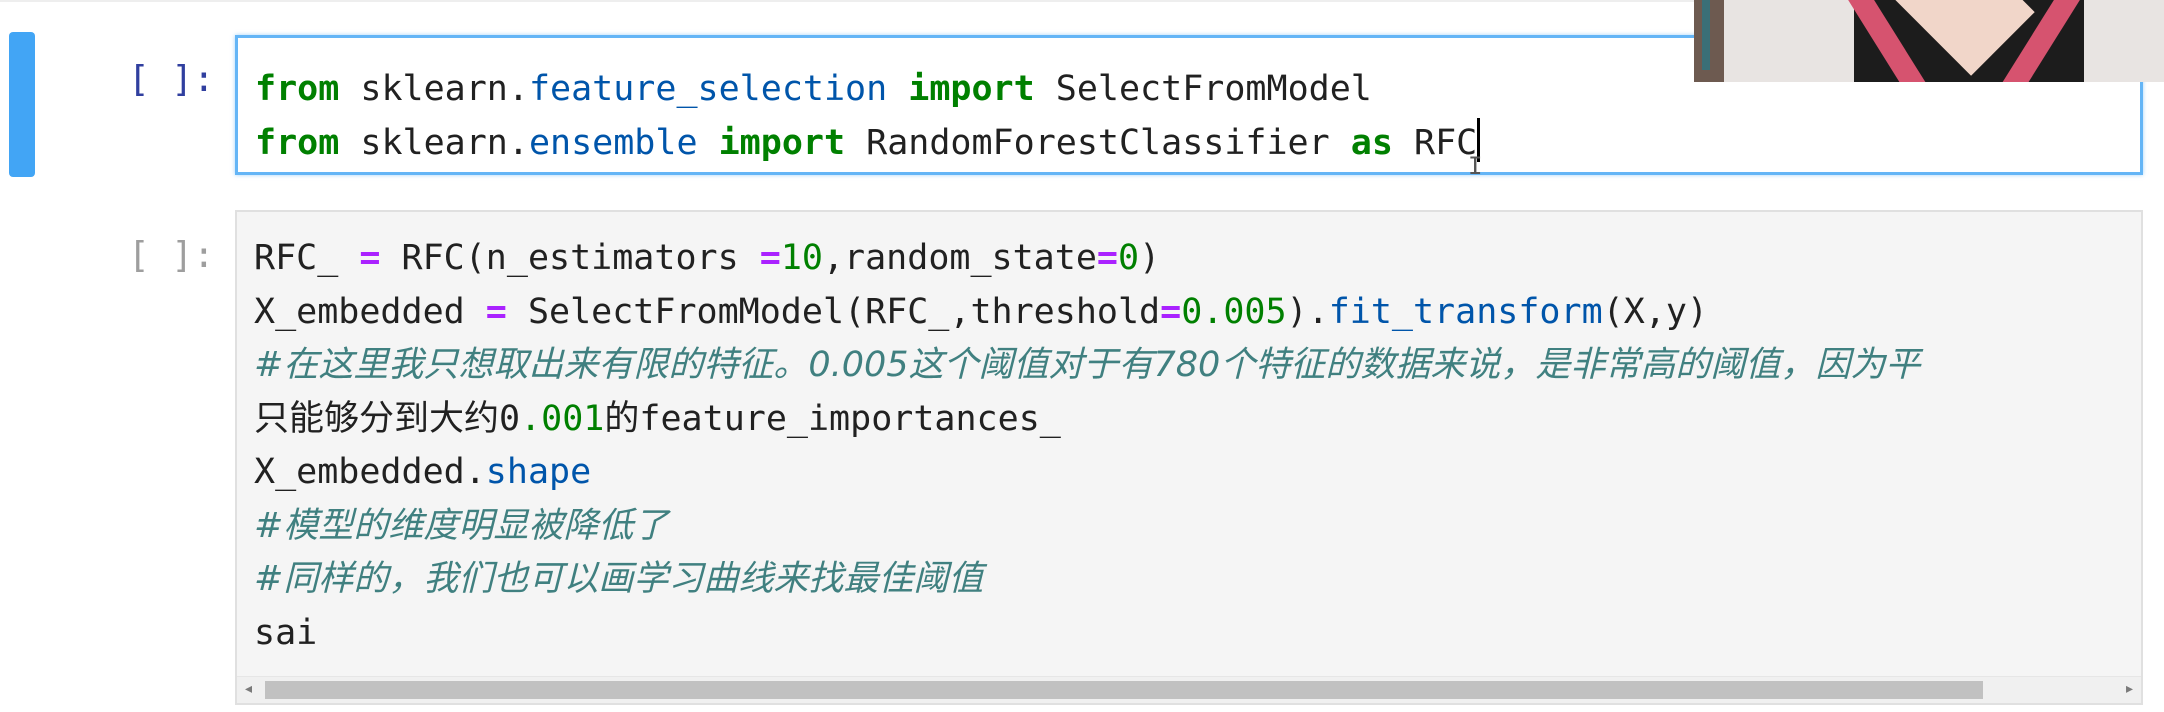 The image size is (2164, 712). What do you see at coordinates (1098, 142) in the screenshot?
I see `code-token: RandomForestClassifier` at bounding box center [1098, 142].